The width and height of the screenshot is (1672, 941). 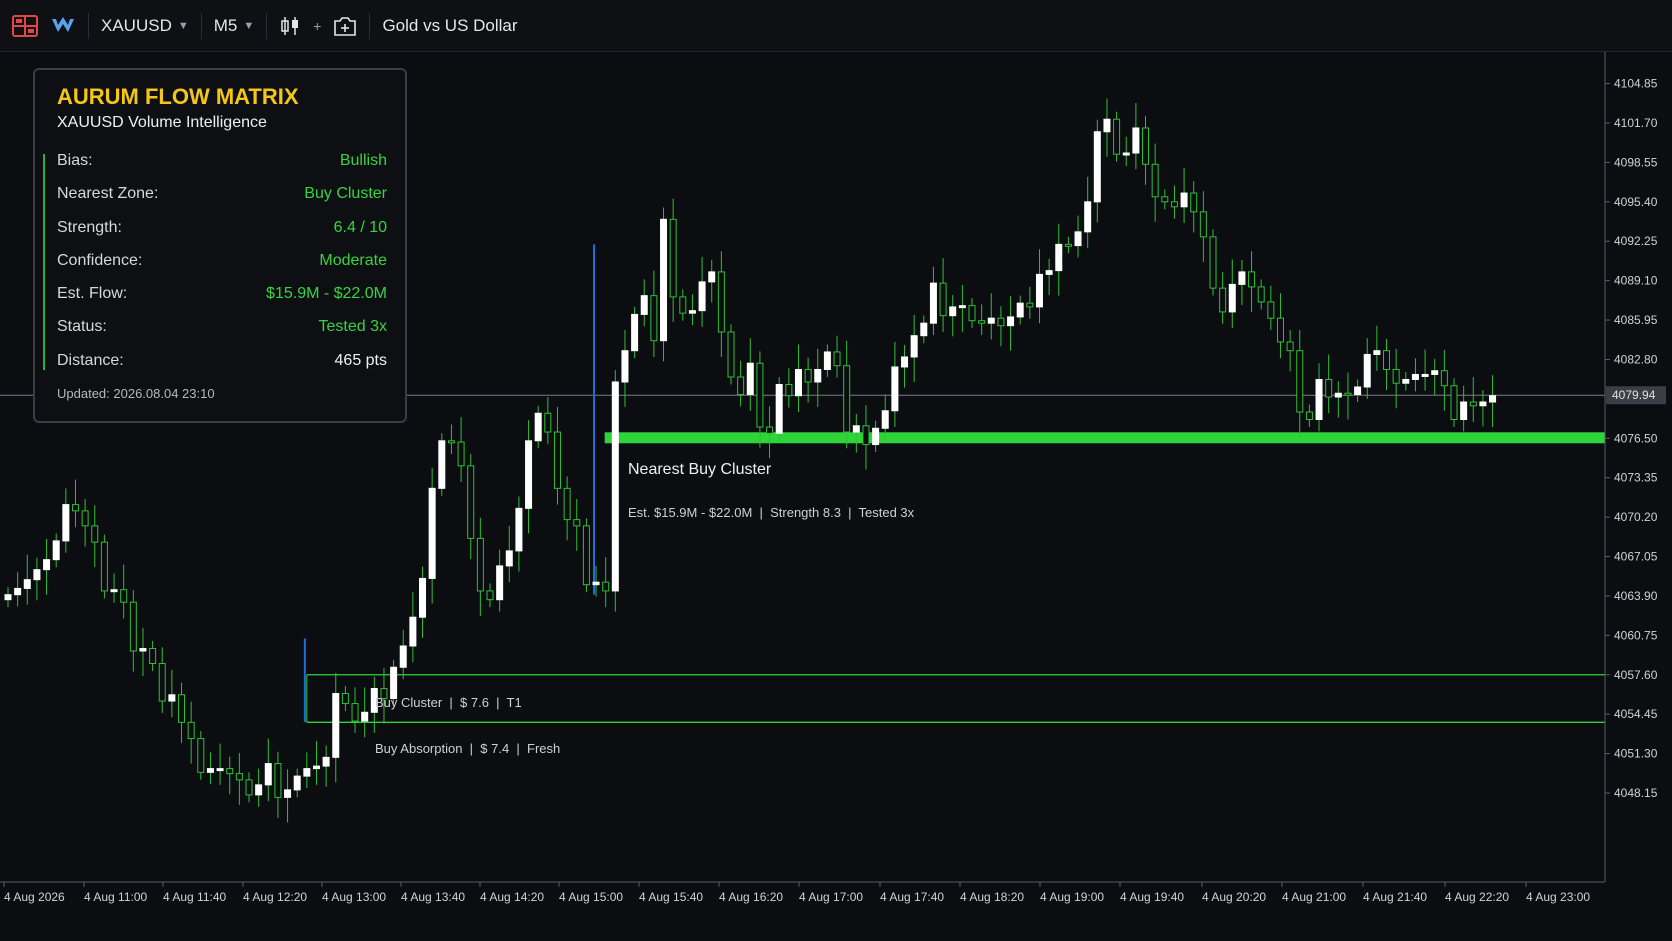 I want to click on panel-title: AURUM FLOW MATRIX, so click(x=178, y=96).